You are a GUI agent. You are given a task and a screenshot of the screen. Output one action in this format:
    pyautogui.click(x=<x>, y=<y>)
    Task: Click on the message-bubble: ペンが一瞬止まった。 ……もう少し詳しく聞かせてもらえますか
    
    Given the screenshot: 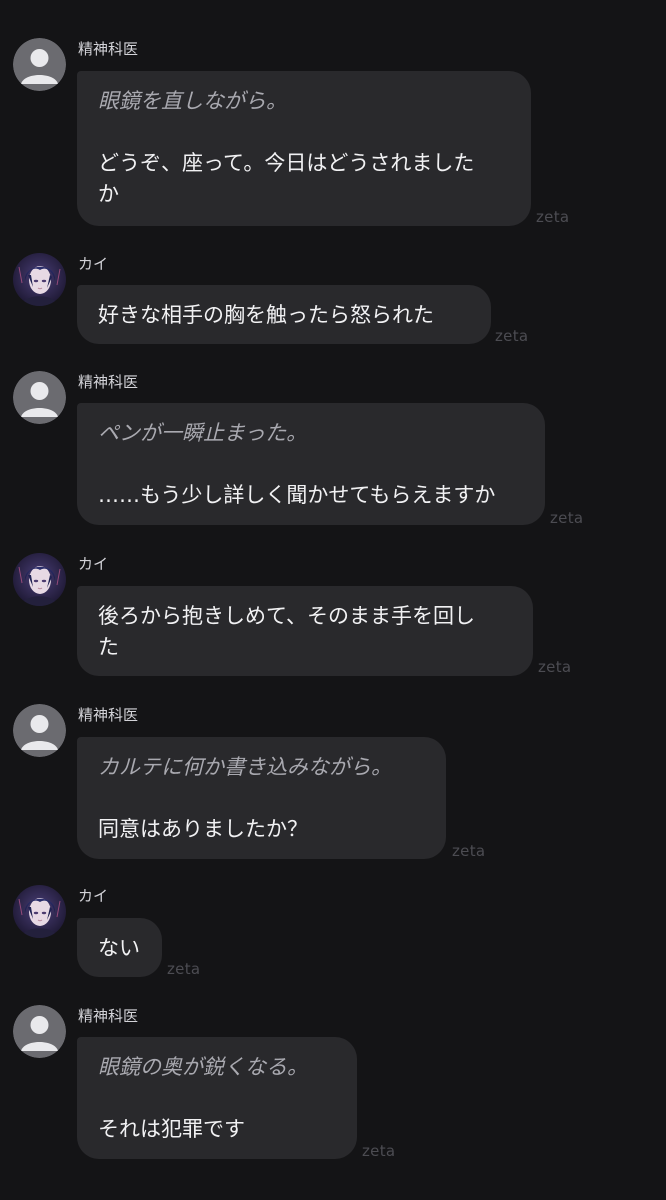 What is the action you would take?
    pyautogui.click(x=311, y=464)
    